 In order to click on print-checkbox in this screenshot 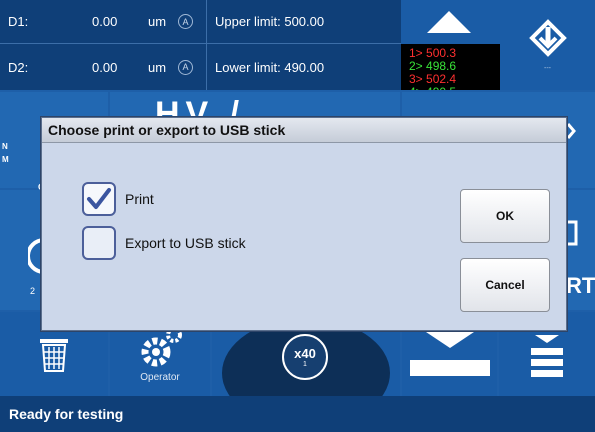, I will do `click(99, 199)`.